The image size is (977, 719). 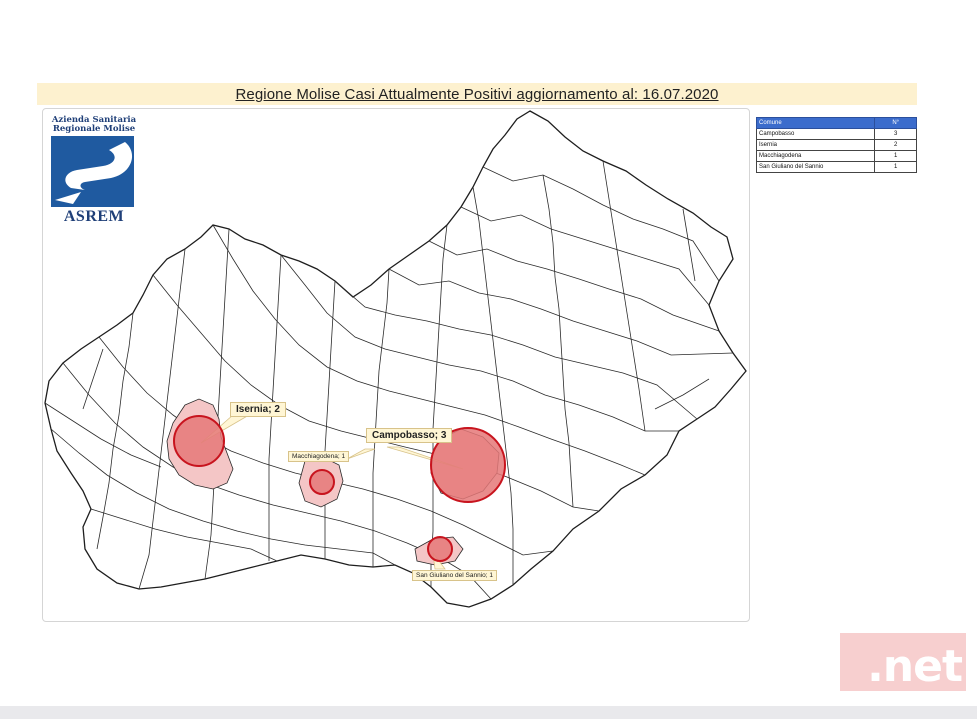 I want to click on callout-isernia: Isernia; 2, so click(x=258, y=409).